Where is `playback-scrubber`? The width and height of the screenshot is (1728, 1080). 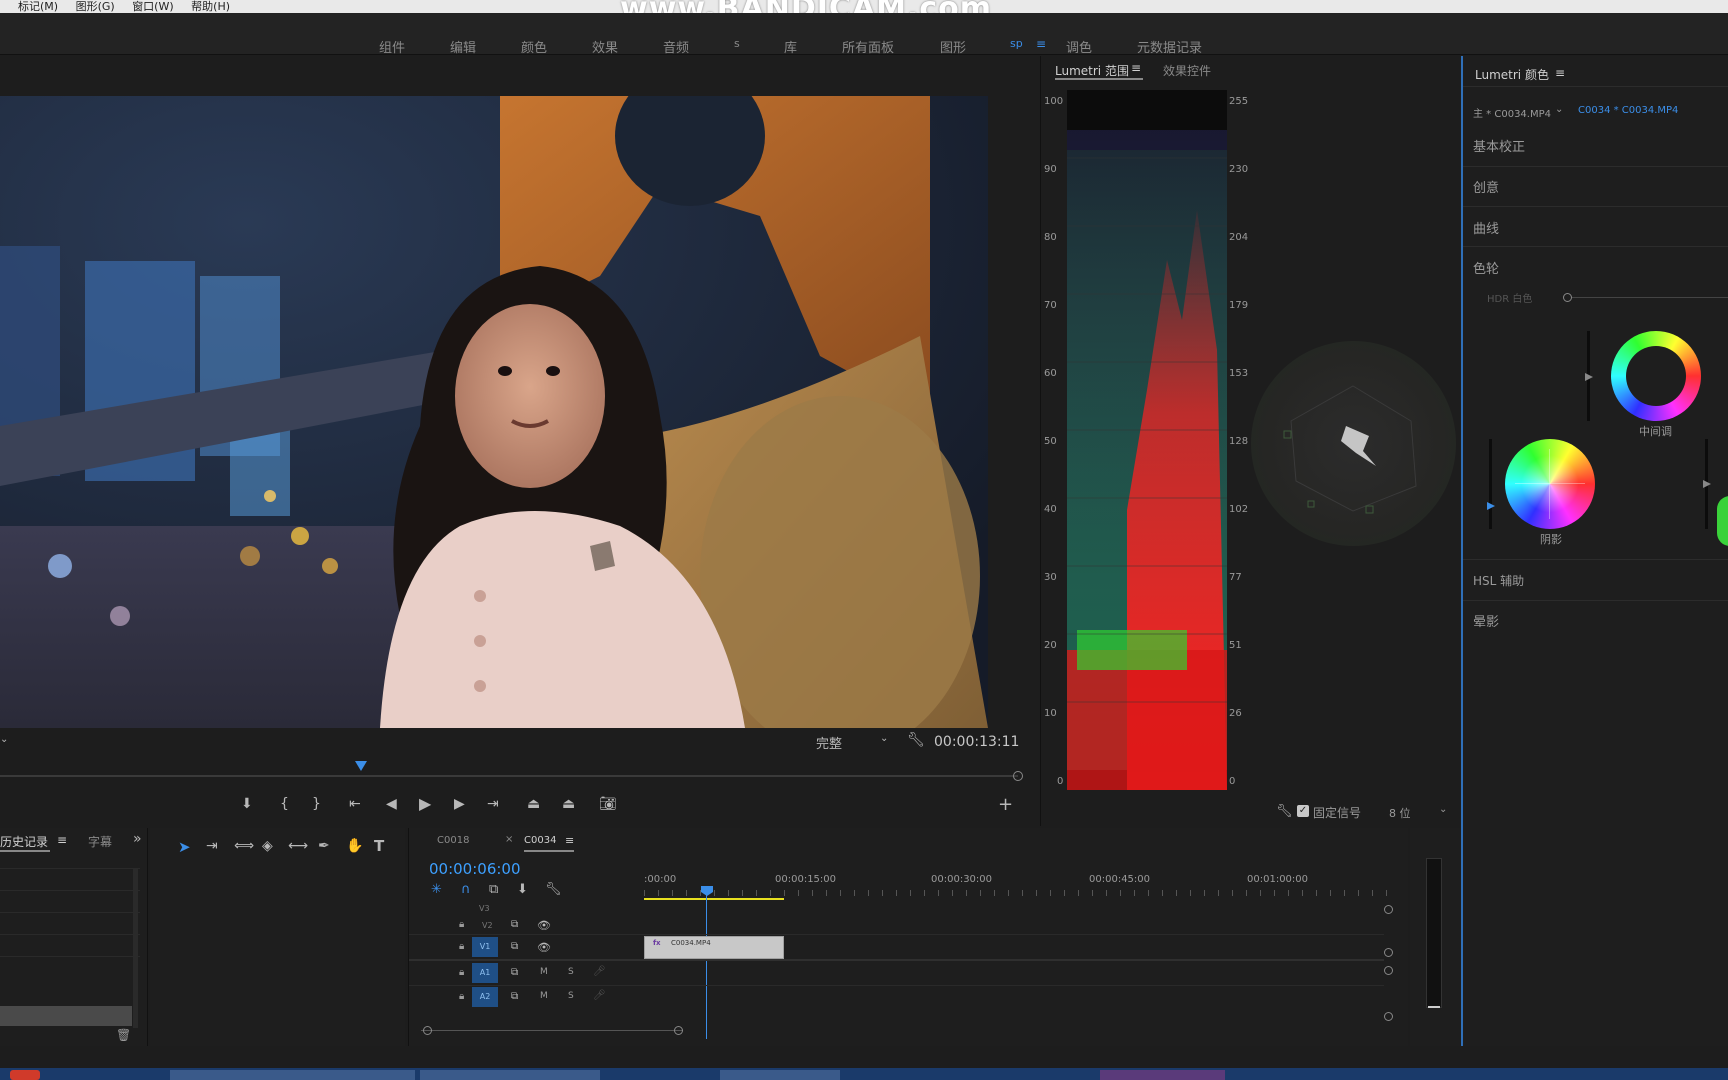 playback-scrubber is located at coordinates (509, 776).